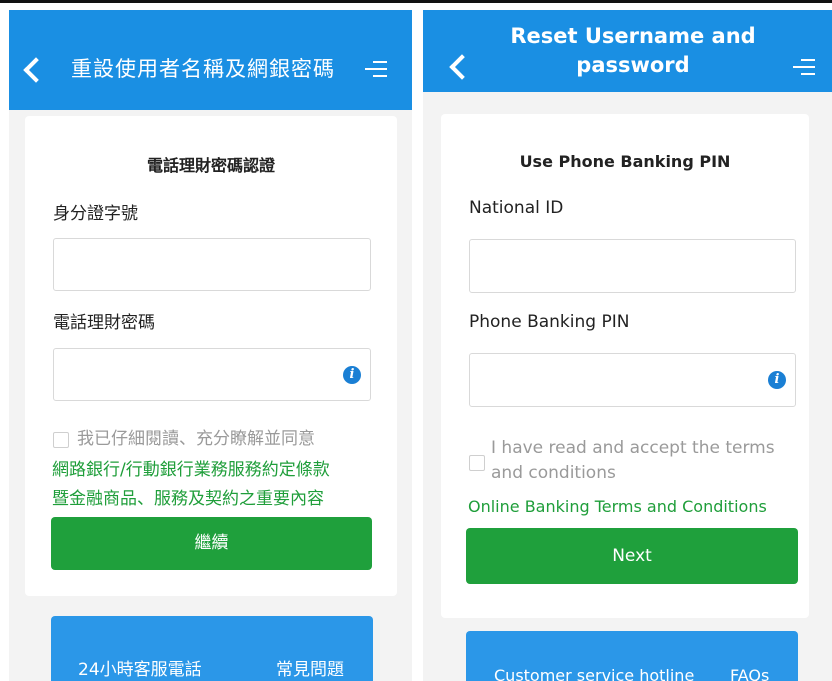  I want to click on header: Reset Username and password, so click(627, 51).